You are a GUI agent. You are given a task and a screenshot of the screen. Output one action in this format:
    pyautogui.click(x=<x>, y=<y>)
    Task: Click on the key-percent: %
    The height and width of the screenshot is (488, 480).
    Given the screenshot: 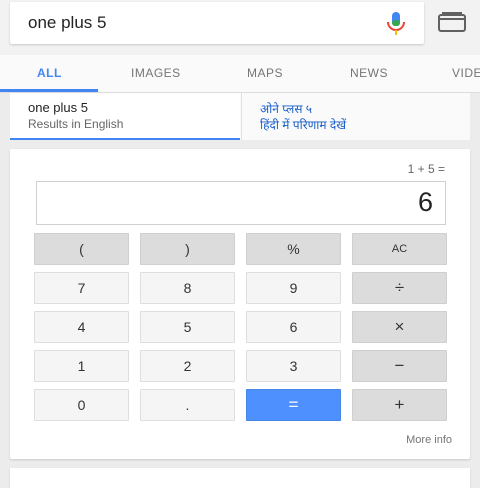 What is the action you would take?
    pyautogui.click(x=293, y=249)
    